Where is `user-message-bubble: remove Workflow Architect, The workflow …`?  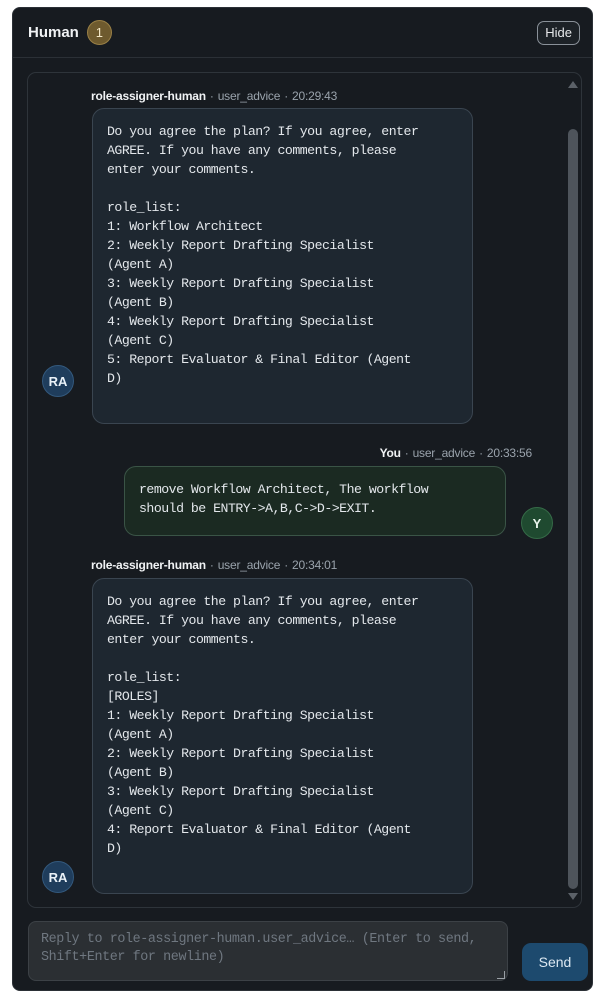 user-message-bubble: remove Workflow Architect, The workflow … is located at coordinates (315, 501).